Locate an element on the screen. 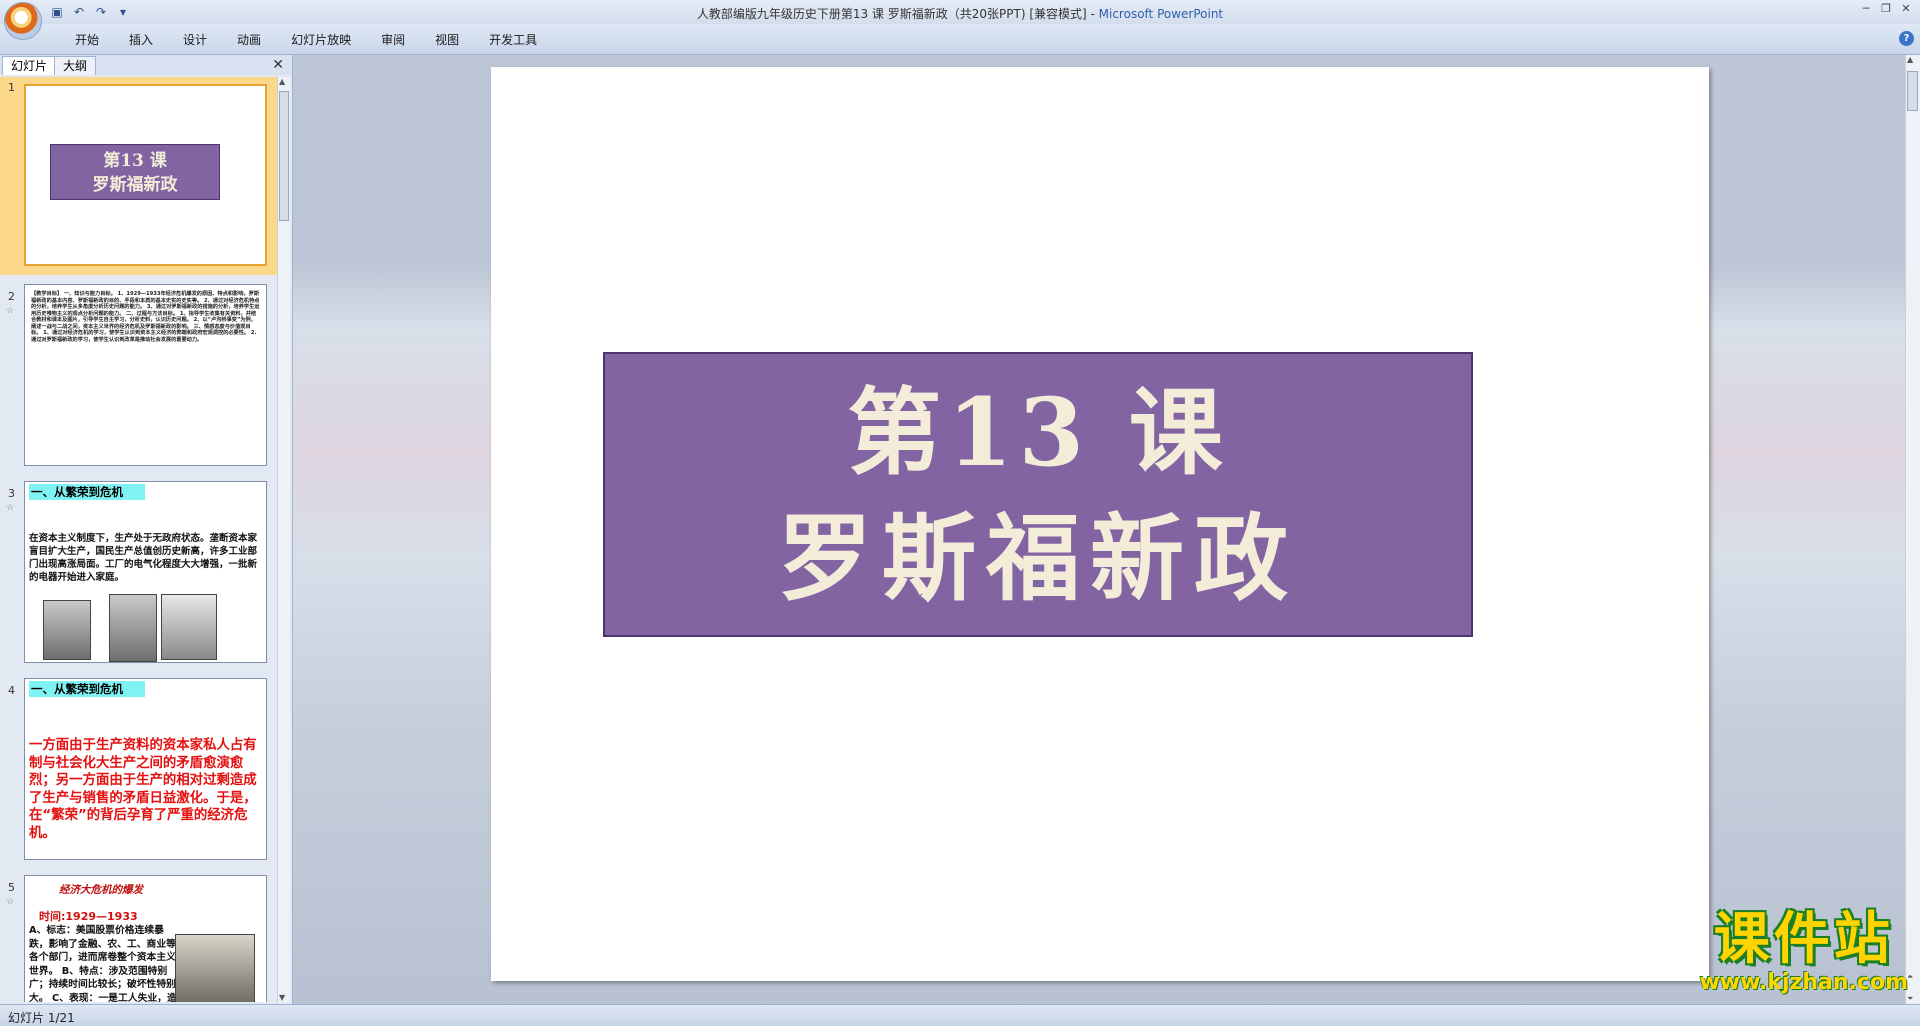  thumbnail-canvas: 第13 课 罗斯福新政 is located at coordinates (145, 175).